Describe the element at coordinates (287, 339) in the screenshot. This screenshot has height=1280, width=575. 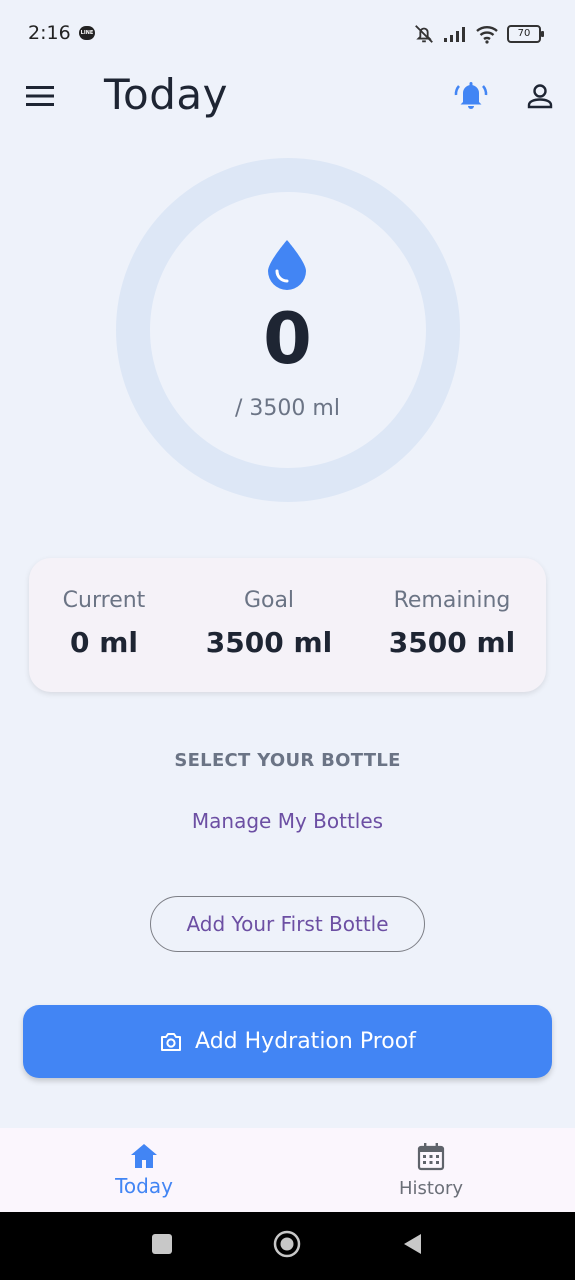
I see `current-amount: 0` at that location.